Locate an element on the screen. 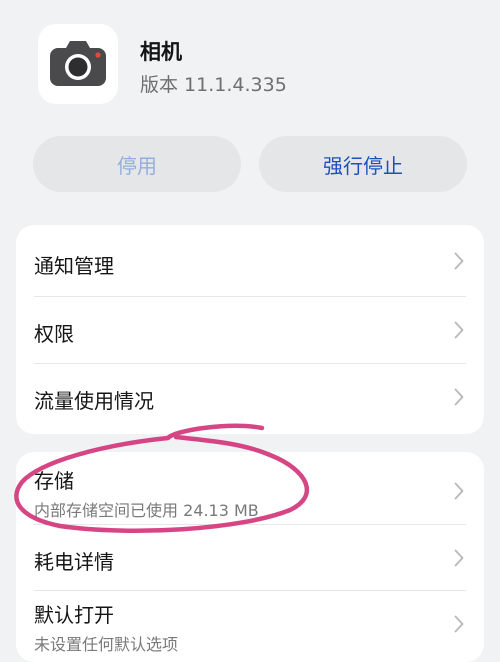 This screenshot has width=500, height=662. app-name: 相机 is located at coordinates (161, 52).